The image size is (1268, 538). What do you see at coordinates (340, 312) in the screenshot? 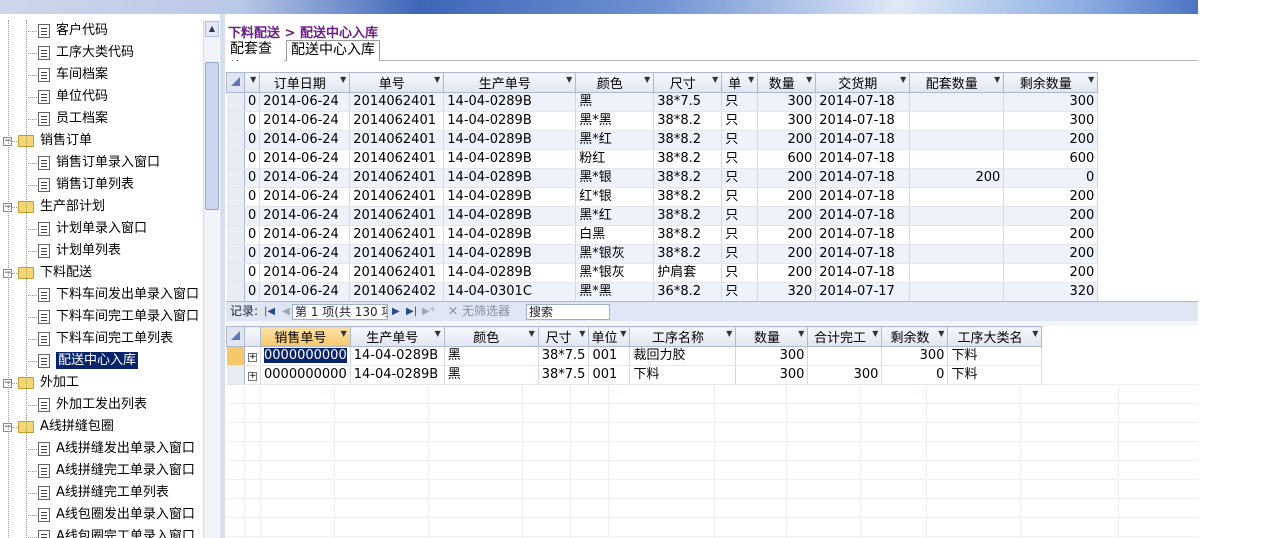
I see `record-position-field: 第 1 项(共 130 项)` at bounding box center [340, 312].